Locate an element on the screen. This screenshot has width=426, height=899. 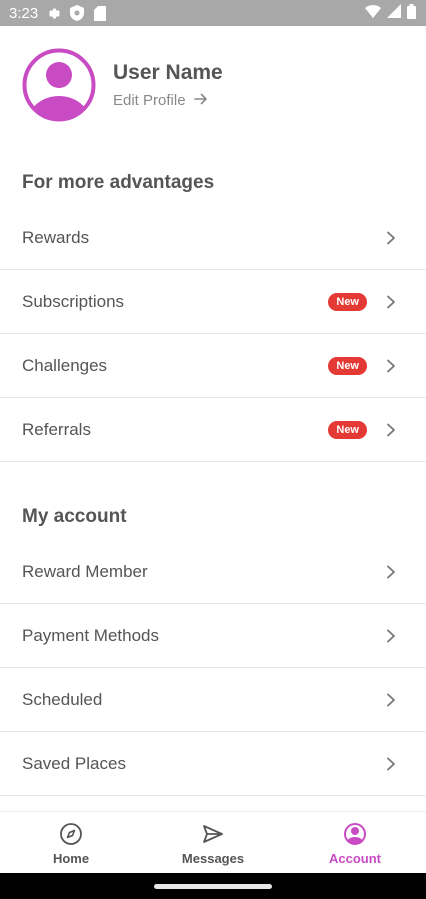
menu-item-rewards: Rewards is located at coordinates (213, 238).